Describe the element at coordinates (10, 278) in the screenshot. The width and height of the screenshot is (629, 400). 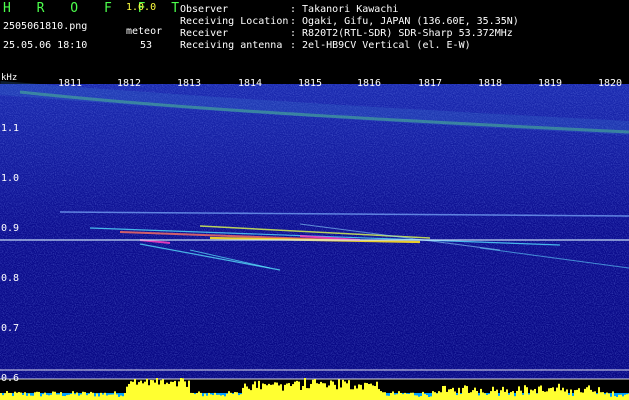
I see `y-tick-label: 0.8` at that location.